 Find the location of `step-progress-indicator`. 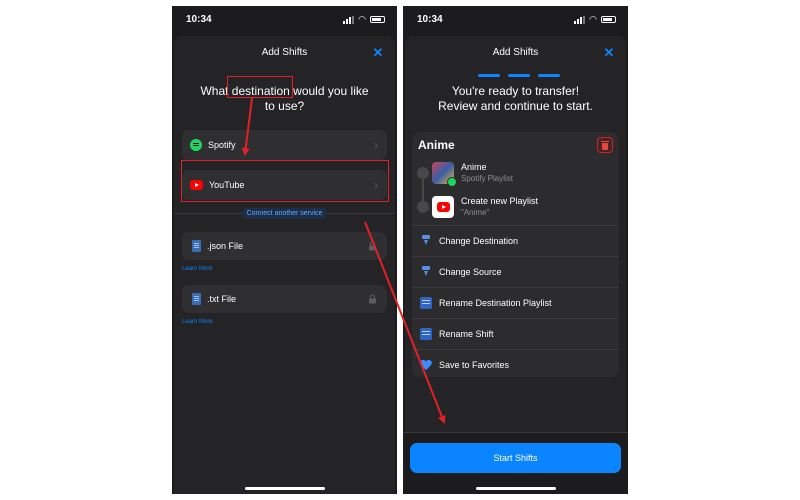

step-progress-indicator is located at coordinates (519, 75).